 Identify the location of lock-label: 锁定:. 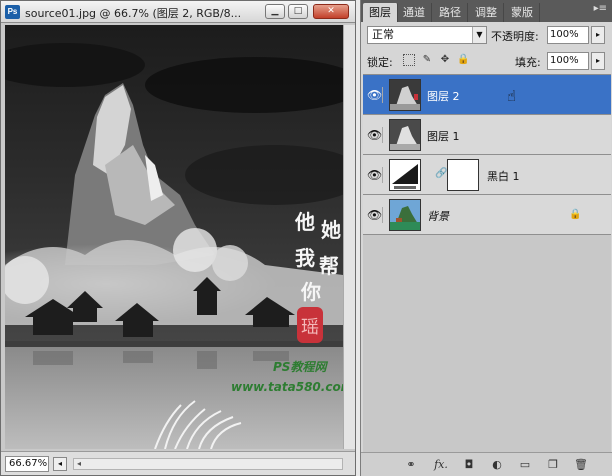
(380, 62).